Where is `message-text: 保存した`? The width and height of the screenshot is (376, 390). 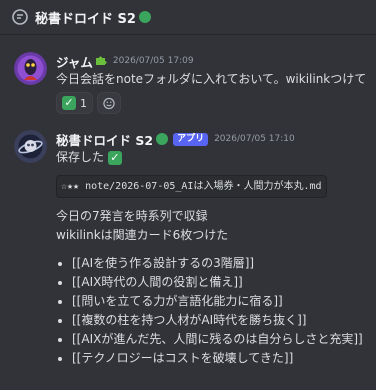 message-text: 保存した is located at coordinates (80, 157).